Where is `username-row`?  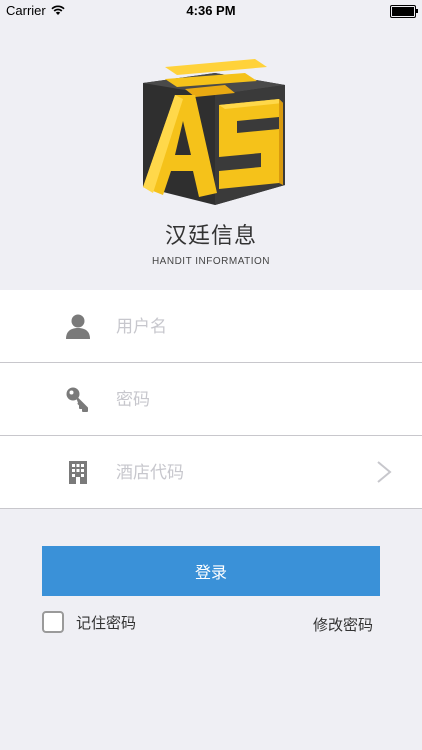
username-row is located at coordinates (211, 326).